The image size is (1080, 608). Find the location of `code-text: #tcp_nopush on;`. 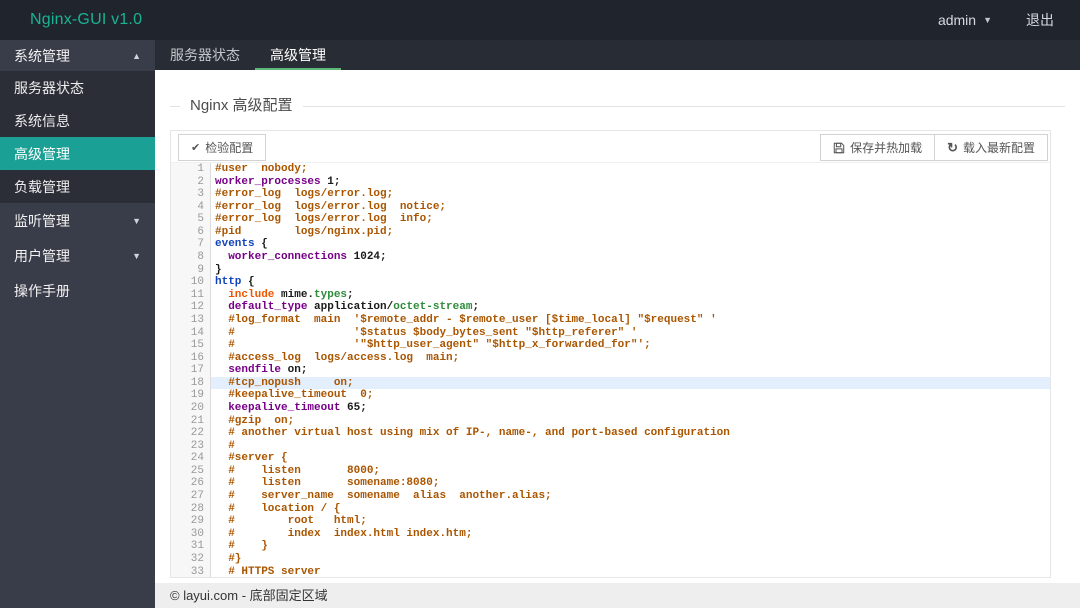

code-text: #tcp_nopush on; is located at coordinates (630, 383).